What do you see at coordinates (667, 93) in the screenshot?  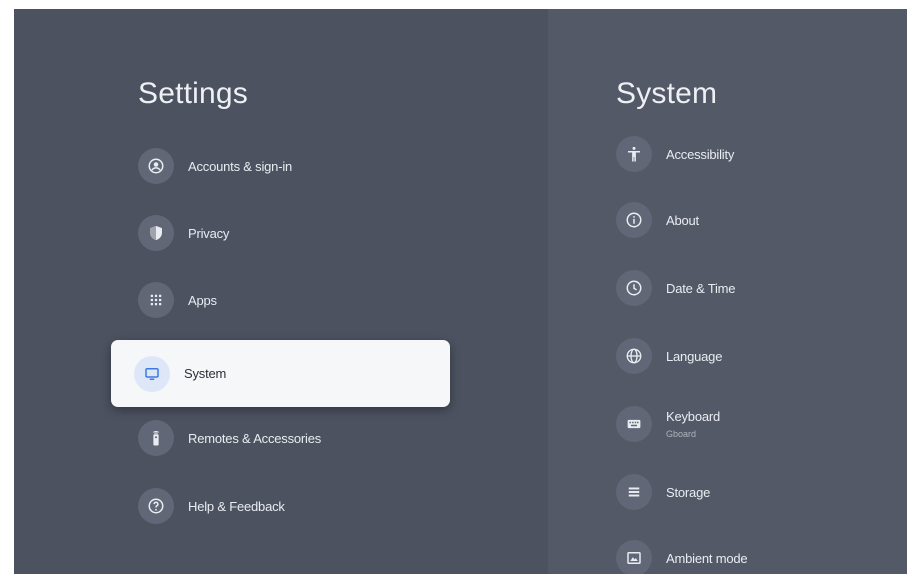 I see `system-title: System` at bounding box center [667, 93].